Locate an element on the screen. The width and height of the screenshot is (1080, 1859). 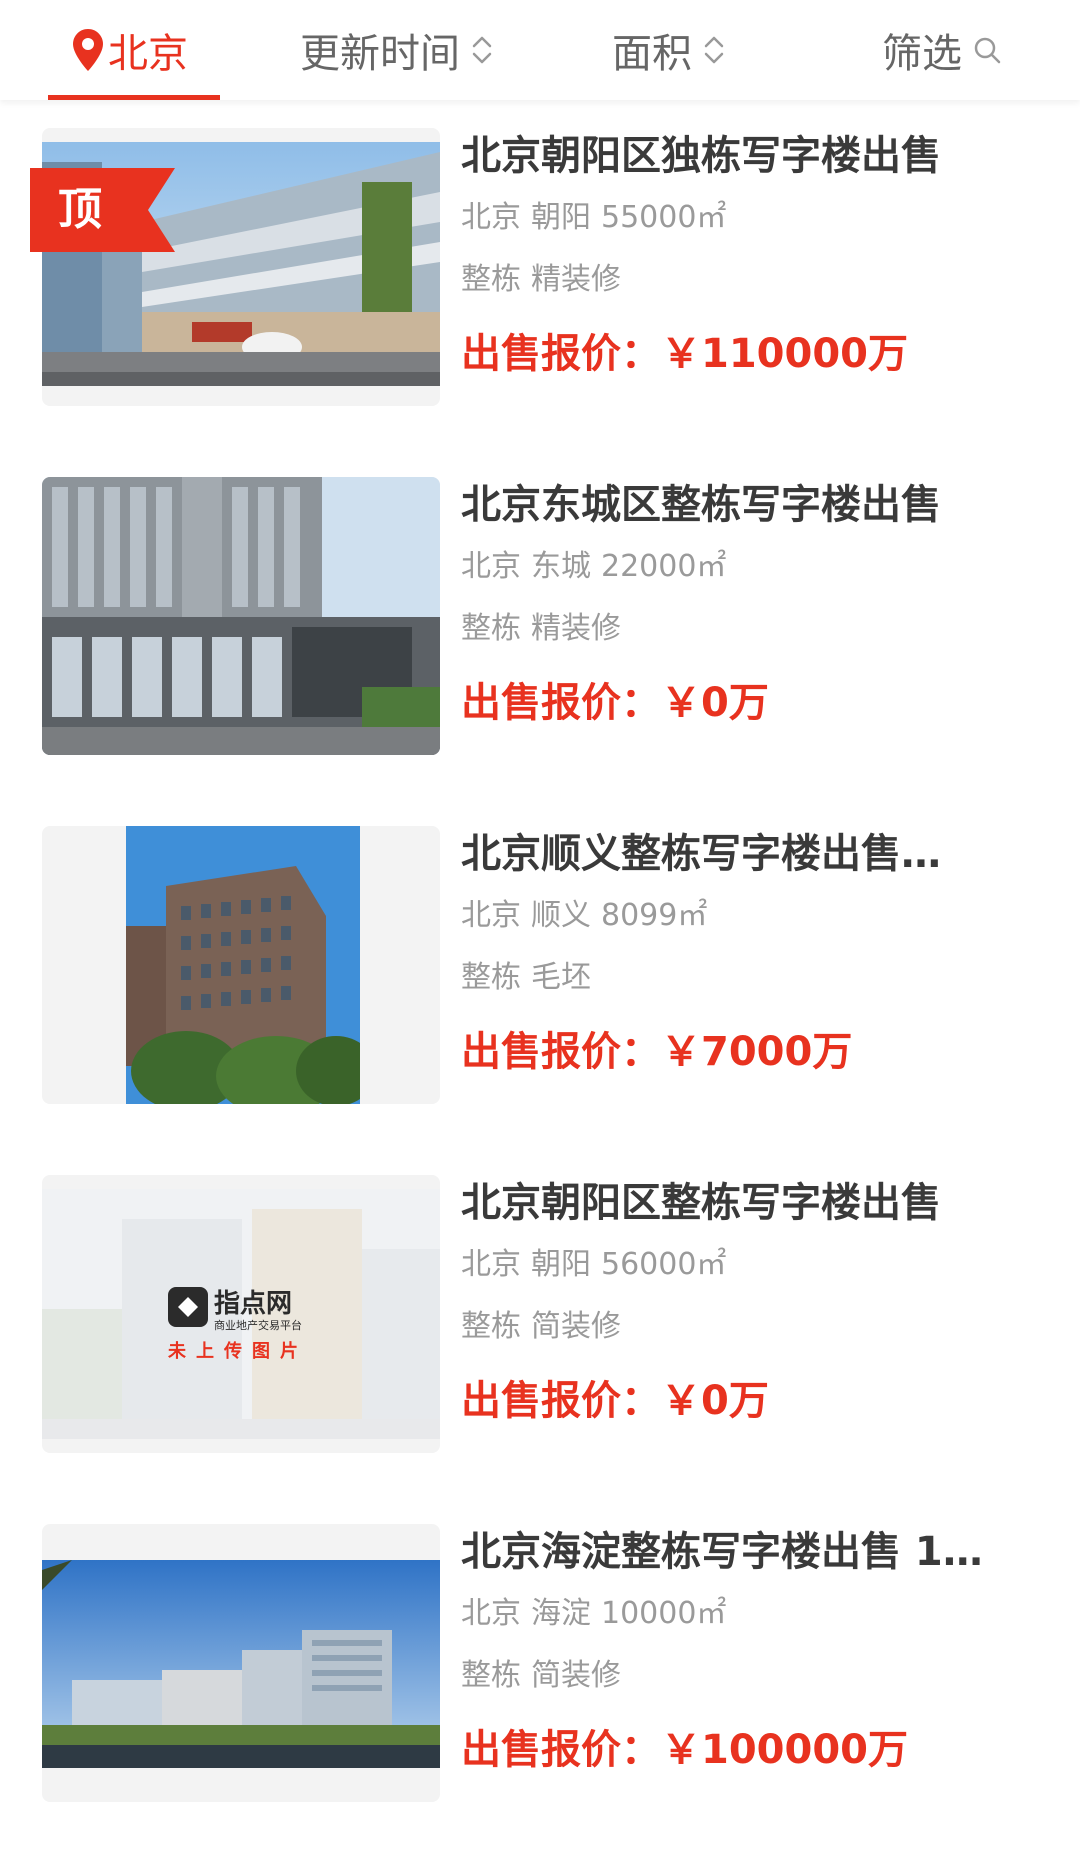
listing-district: 东城 is located at coordinates (561, 566).